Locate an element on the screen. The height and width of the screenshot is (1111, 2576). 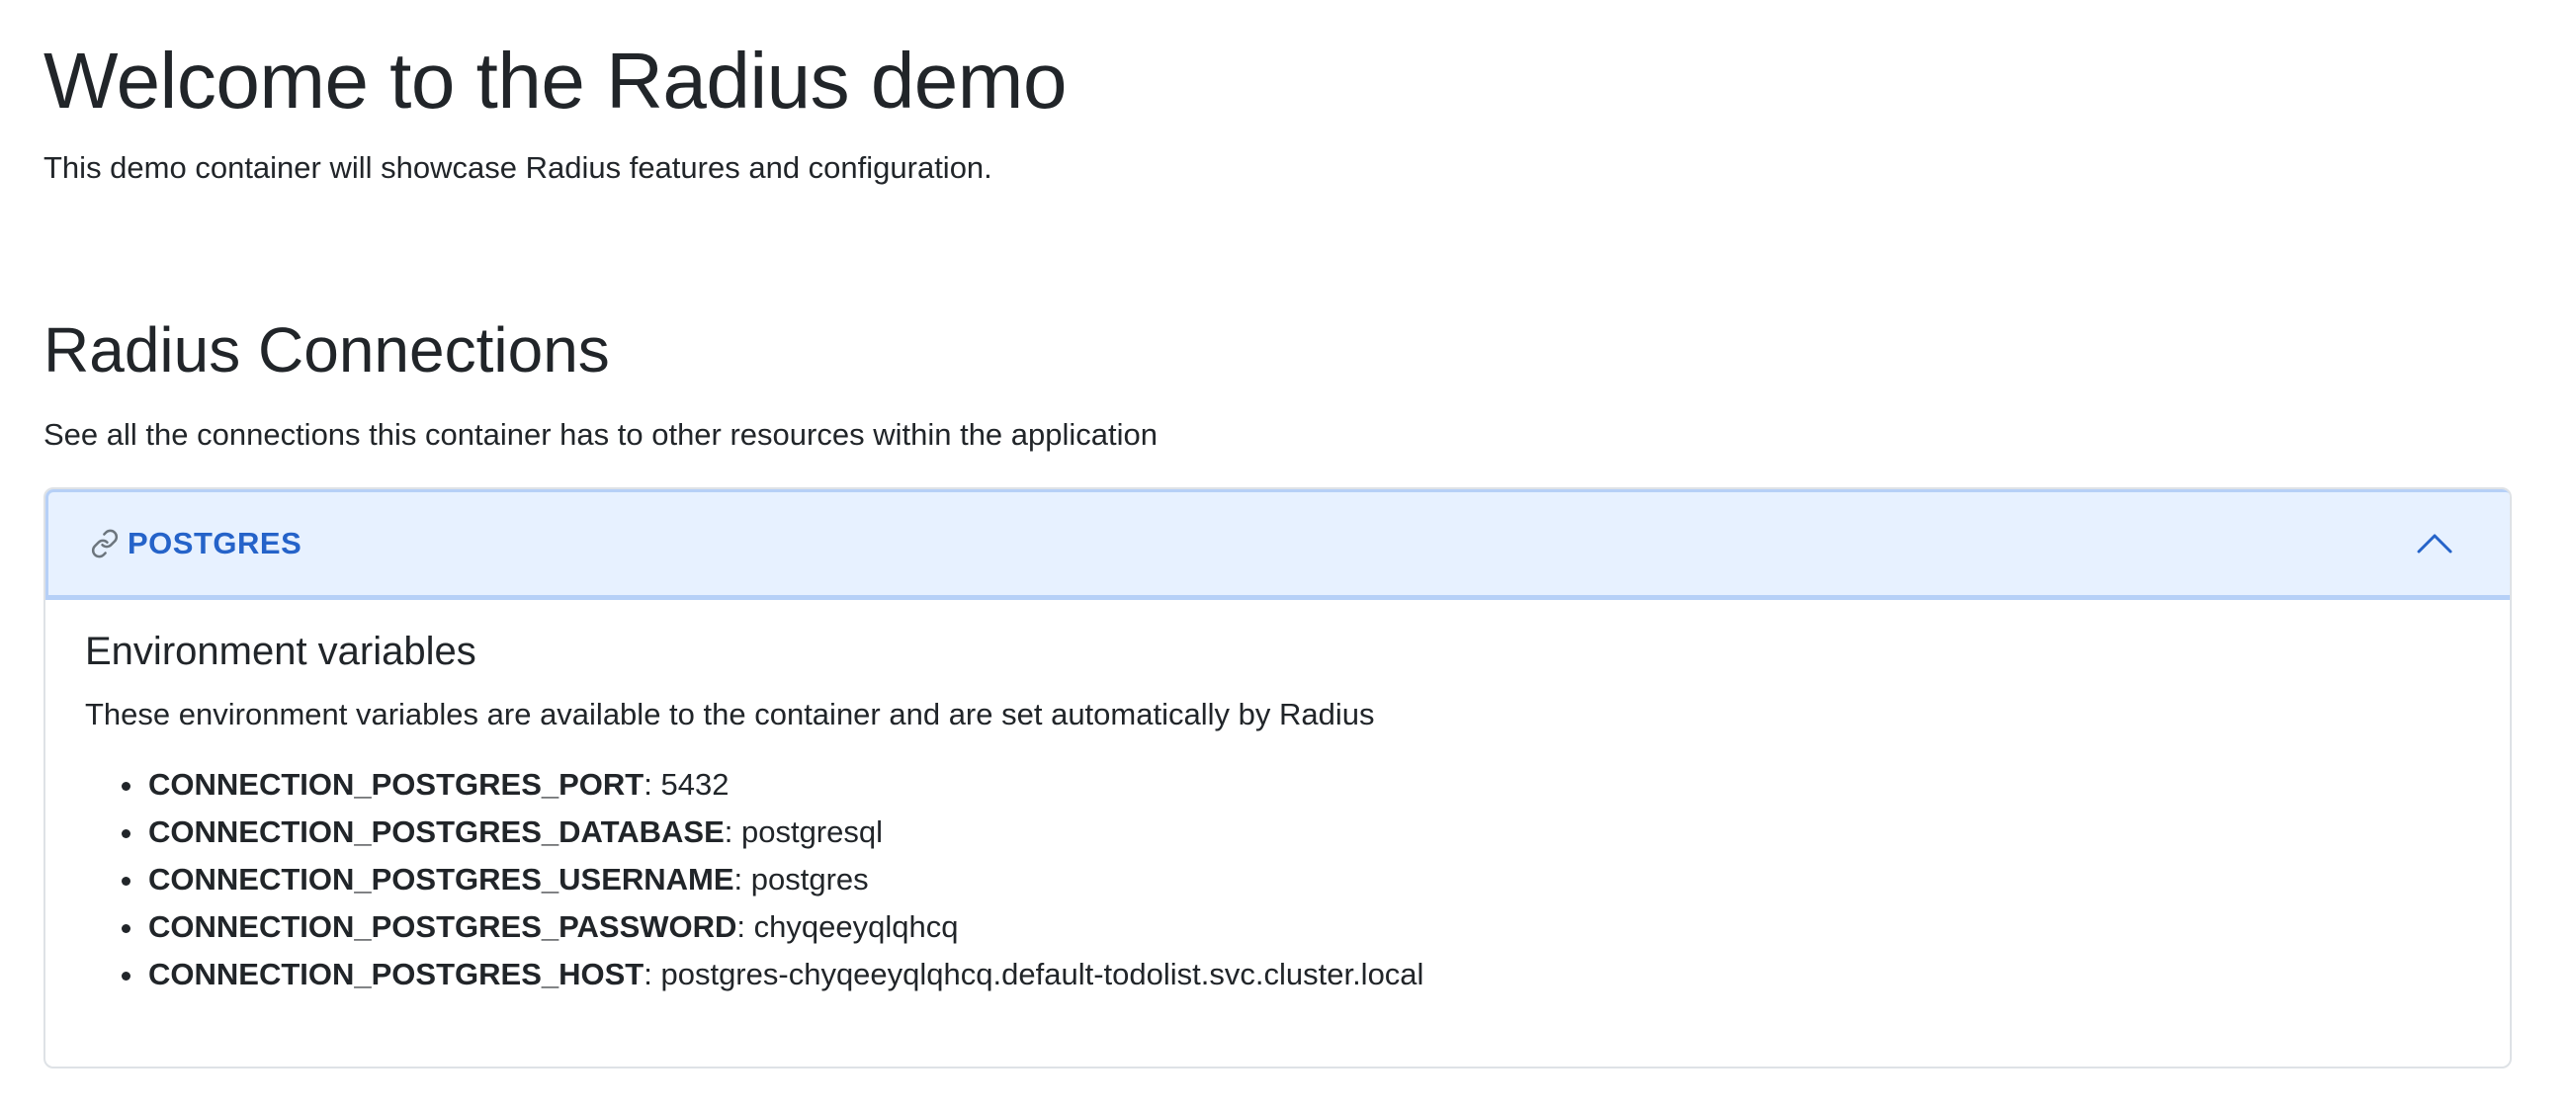
env-var-key: CONNECTION_POSTGRES_HOST is located at coordinates (396, 975).